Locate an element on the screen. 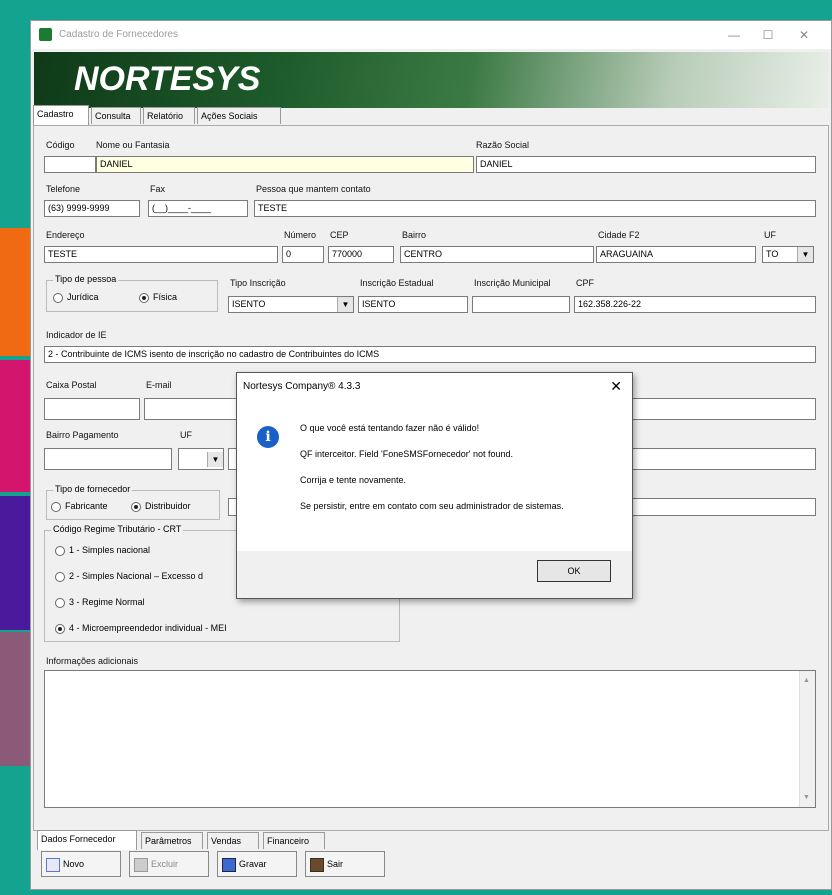 The width and height of the screenshot is (832, 895). codigo-input is located at coordinates (70, 164).